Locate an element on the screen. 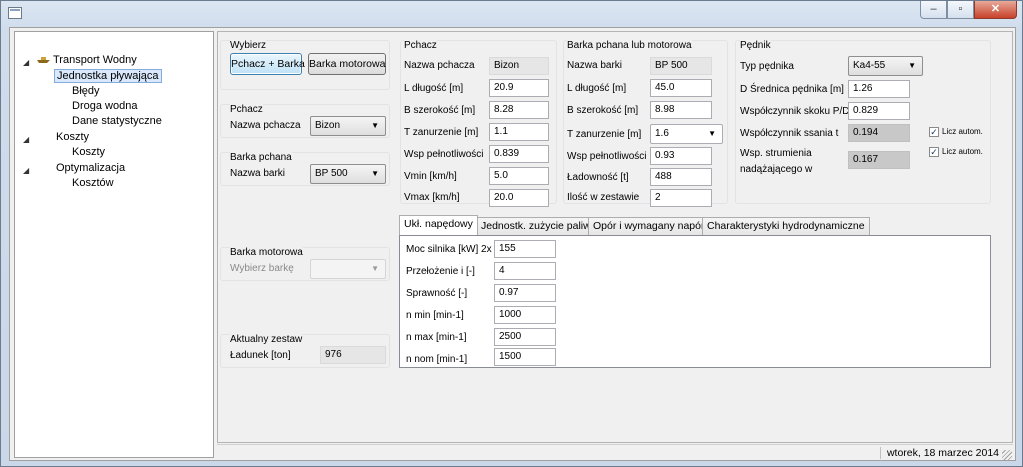  pchacz-vmin-input: 5.0 is located at coordinates (519, 176).